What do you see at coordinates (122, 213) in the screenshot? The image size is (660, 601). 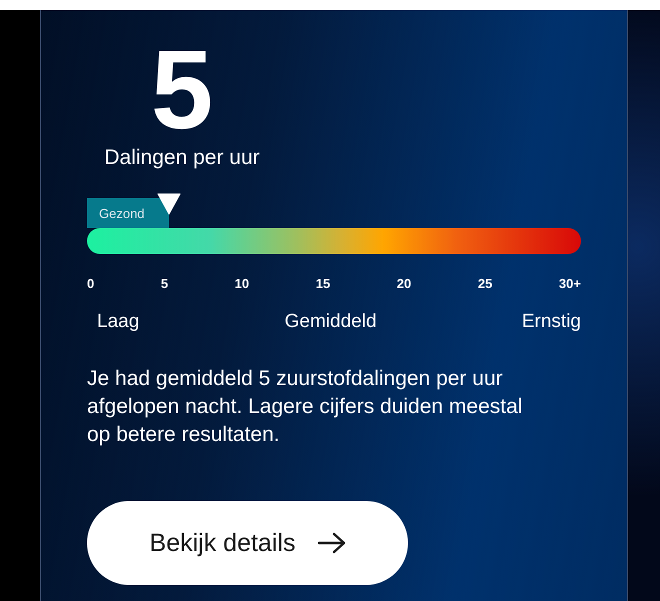 I see `zone-label: Gezond` at bounding box center [122, 213].